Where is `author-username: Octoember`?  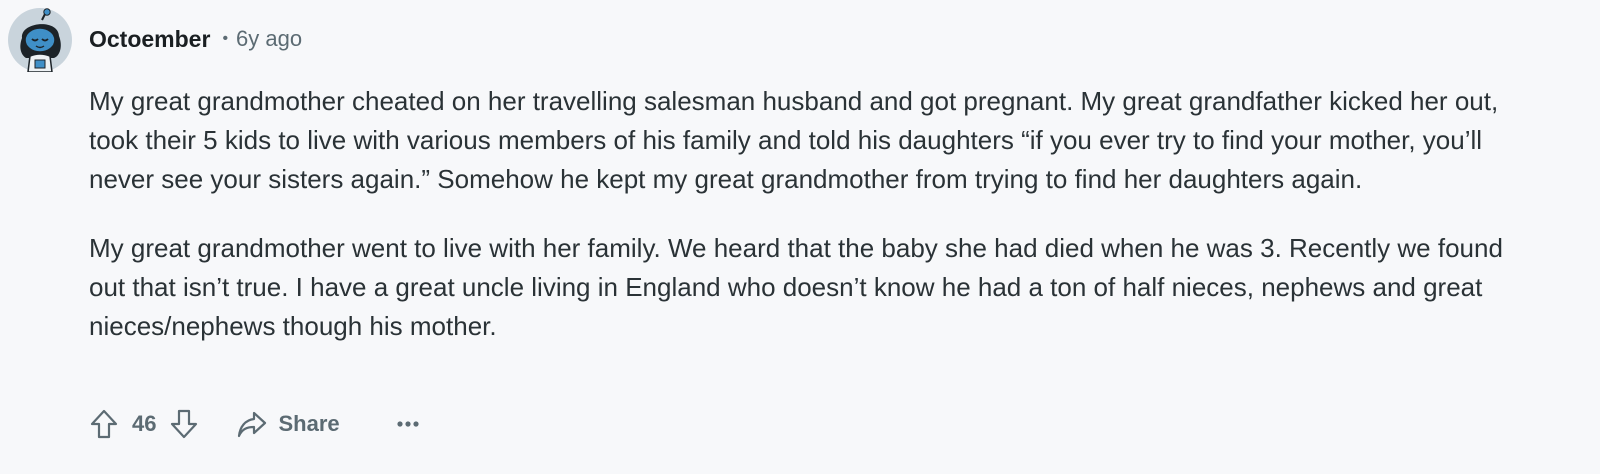
author-username: Octoember is located at coordinates (149, 39).